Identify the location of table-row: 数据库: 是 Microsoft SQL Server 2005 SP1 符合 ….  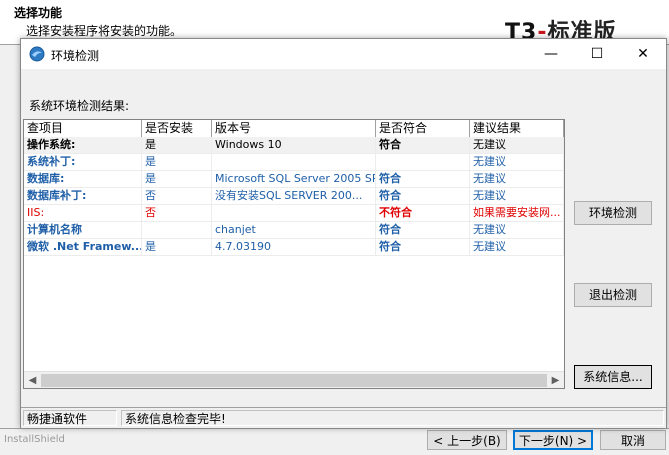
(294, 179).